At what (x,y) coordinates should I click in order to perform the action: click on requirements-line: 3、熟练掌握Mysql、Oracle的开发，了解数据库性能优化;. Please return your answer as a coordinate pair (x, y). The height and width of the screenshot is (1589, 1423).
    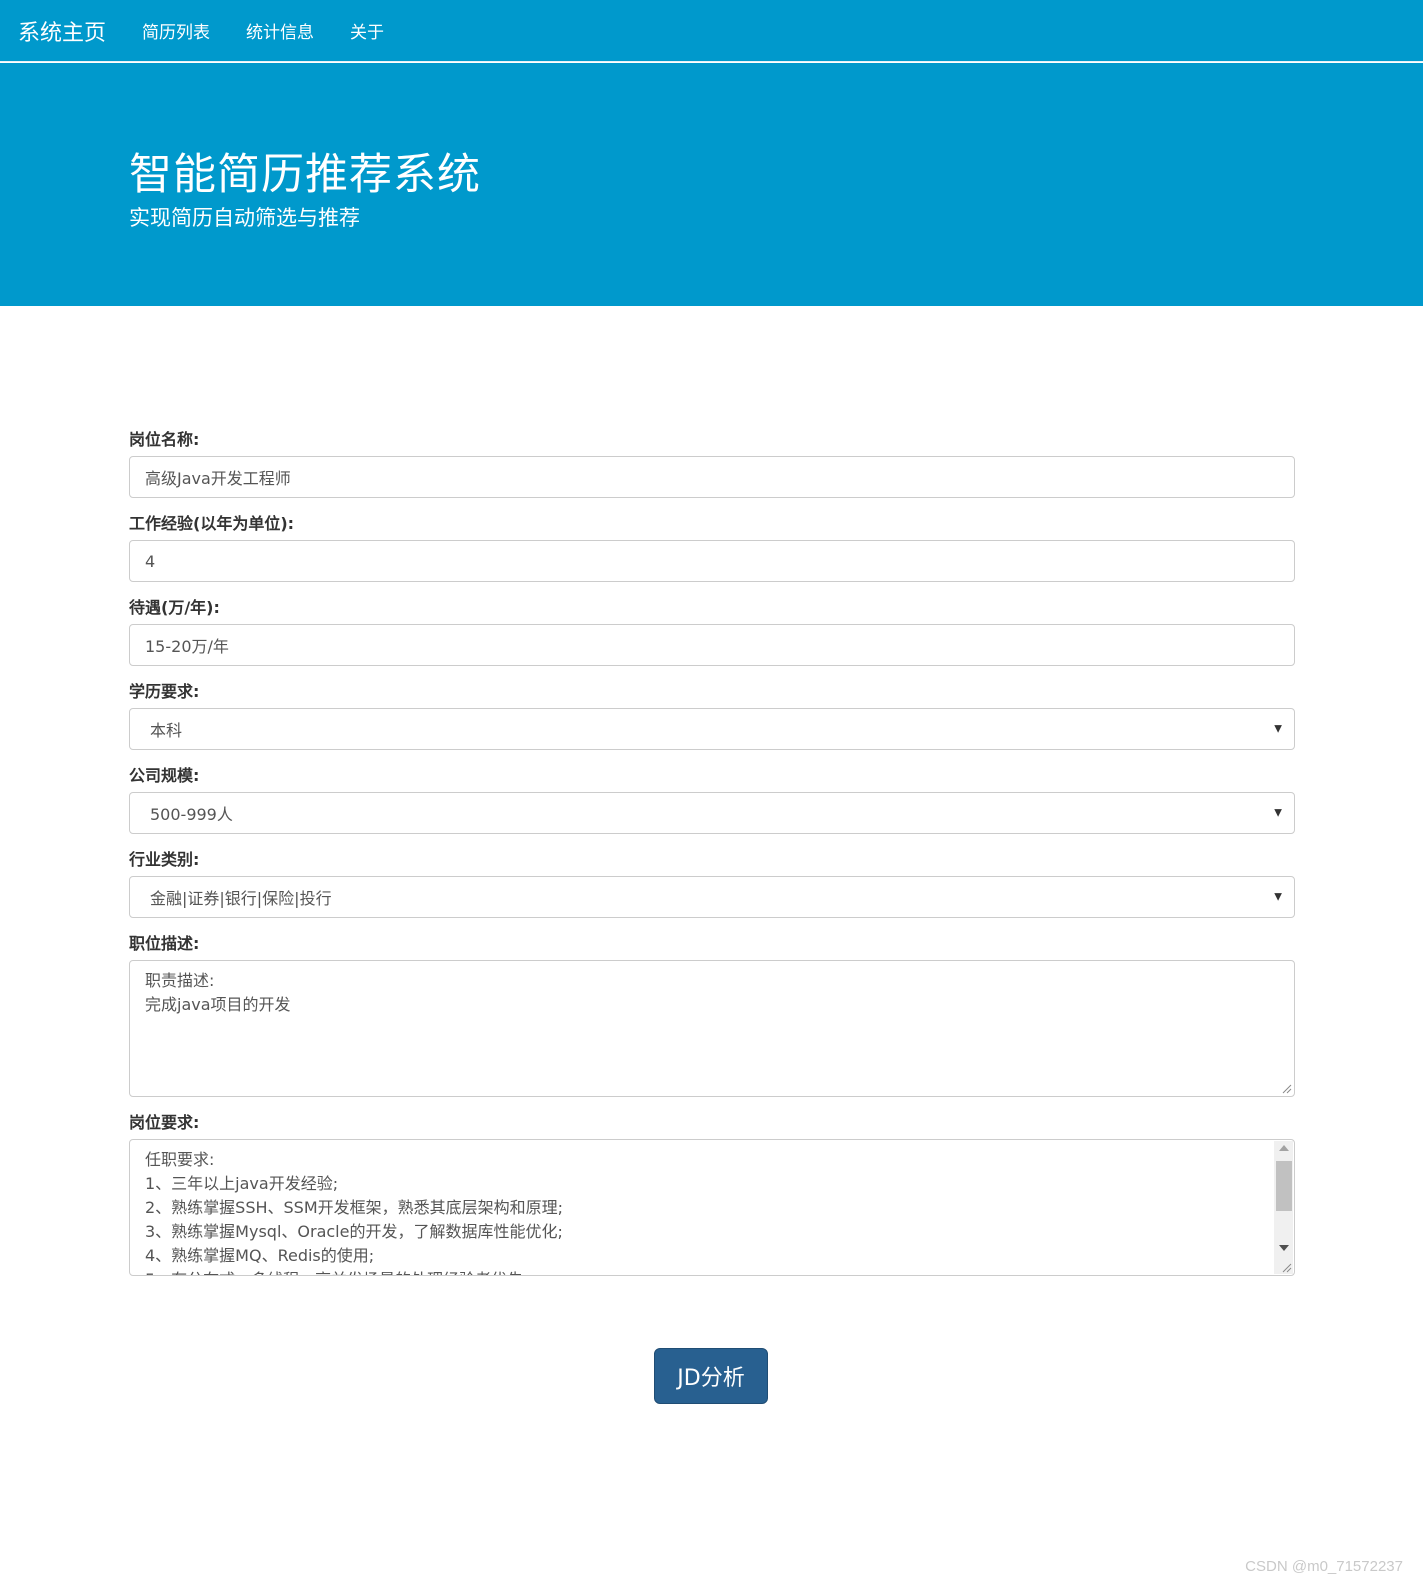
    Looking at the image, I should click on (354, 1231).